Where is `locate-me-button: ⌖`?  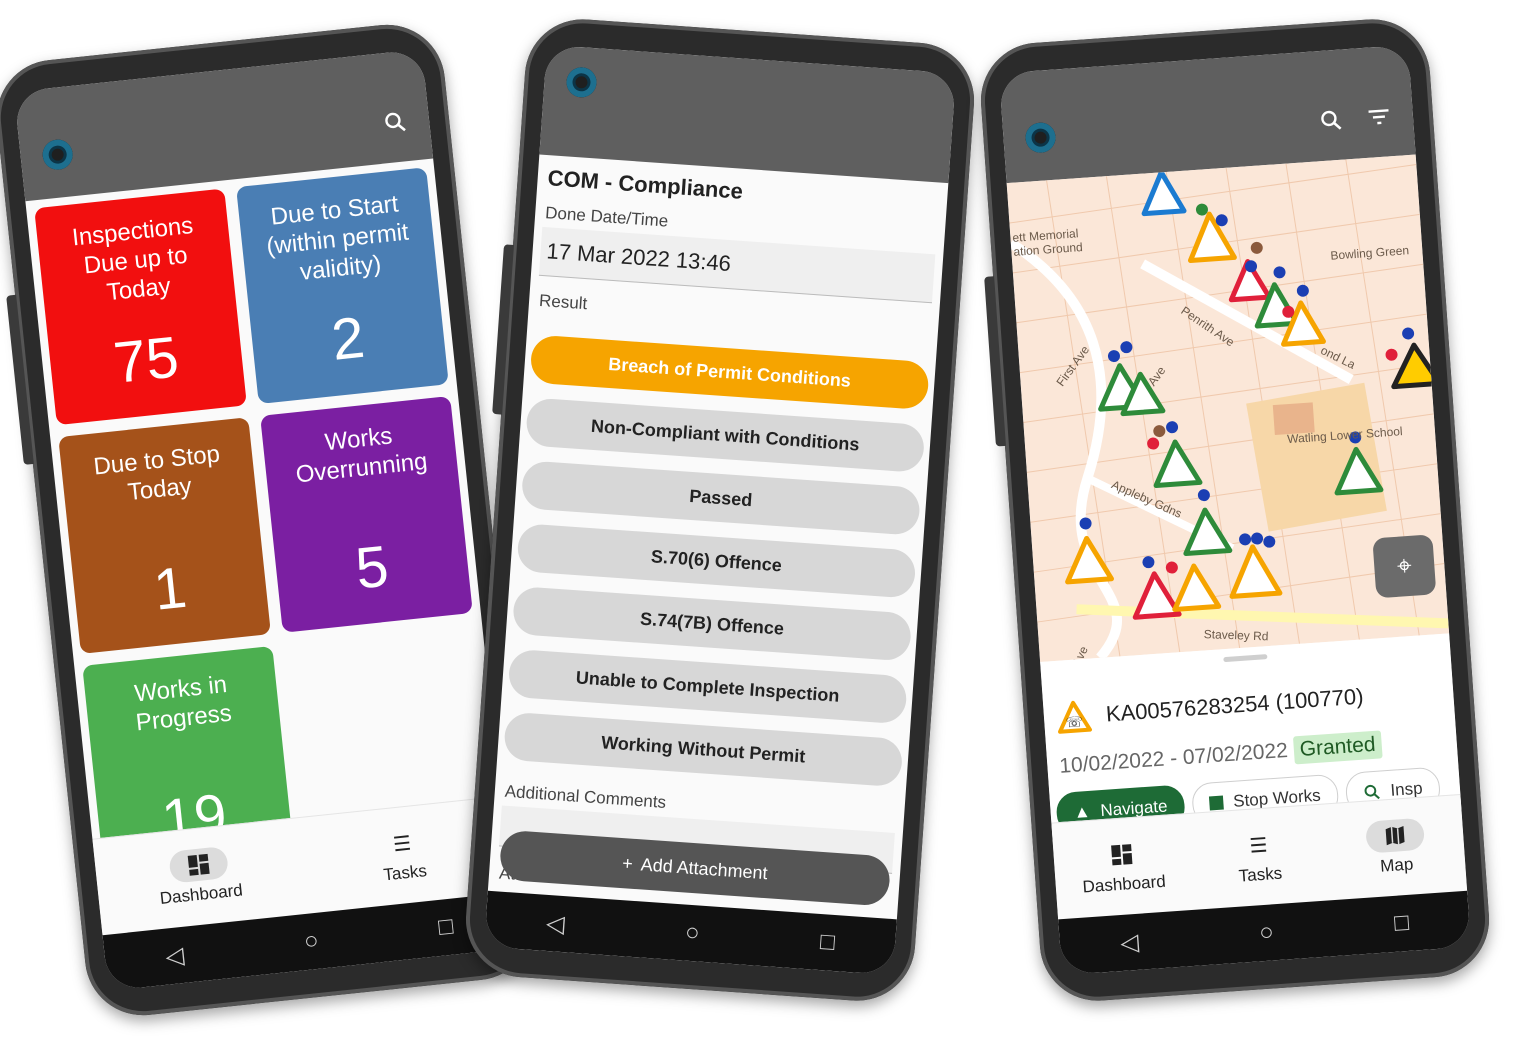 locate-me-button: ⌖ is located at coordinates (1404, 566).